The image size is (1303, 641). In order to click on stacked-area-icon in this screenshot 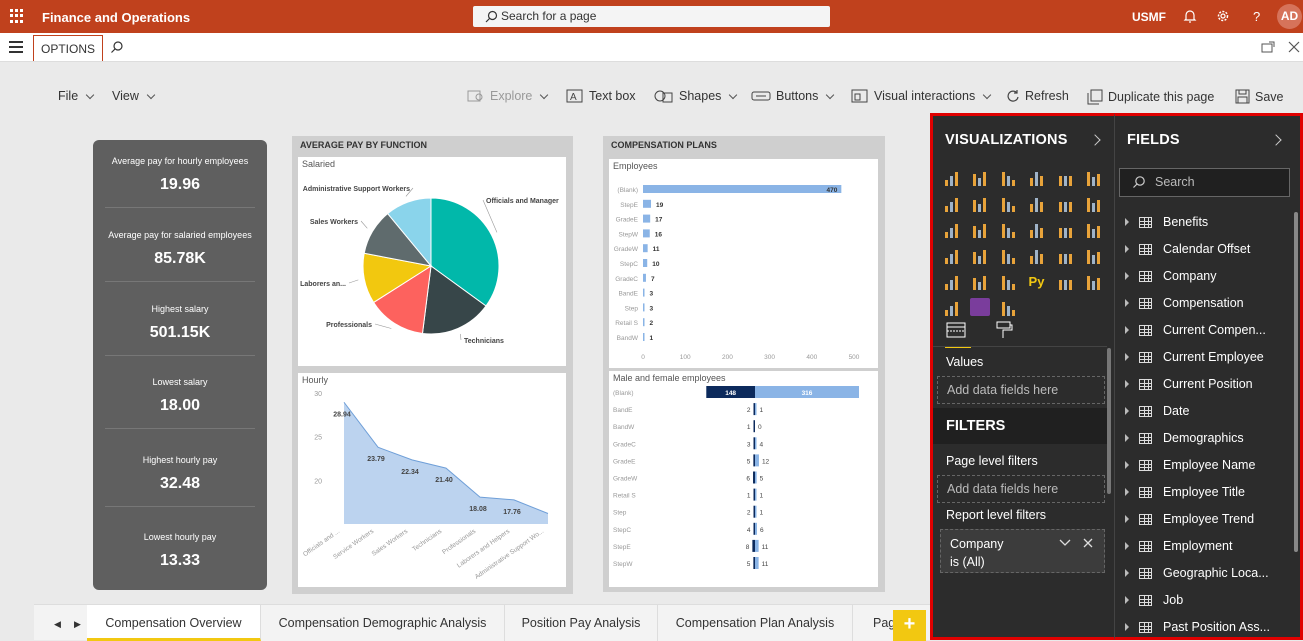, I will do `click(1008, 203)`.